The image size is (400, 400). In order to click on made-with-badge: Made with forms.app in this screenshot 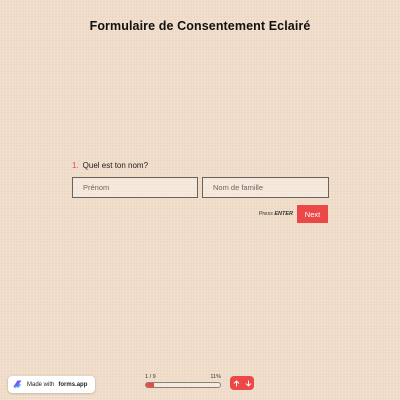, I will do `click(52, 384)`.